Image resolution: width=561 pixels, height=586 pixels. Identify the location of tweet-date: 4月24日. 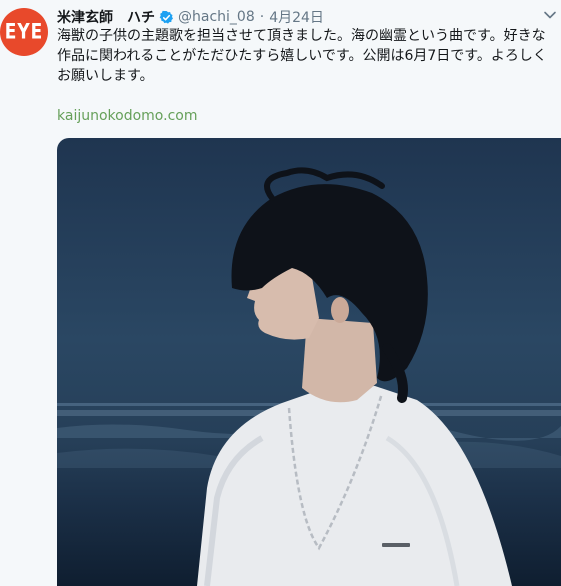
(296, 17).